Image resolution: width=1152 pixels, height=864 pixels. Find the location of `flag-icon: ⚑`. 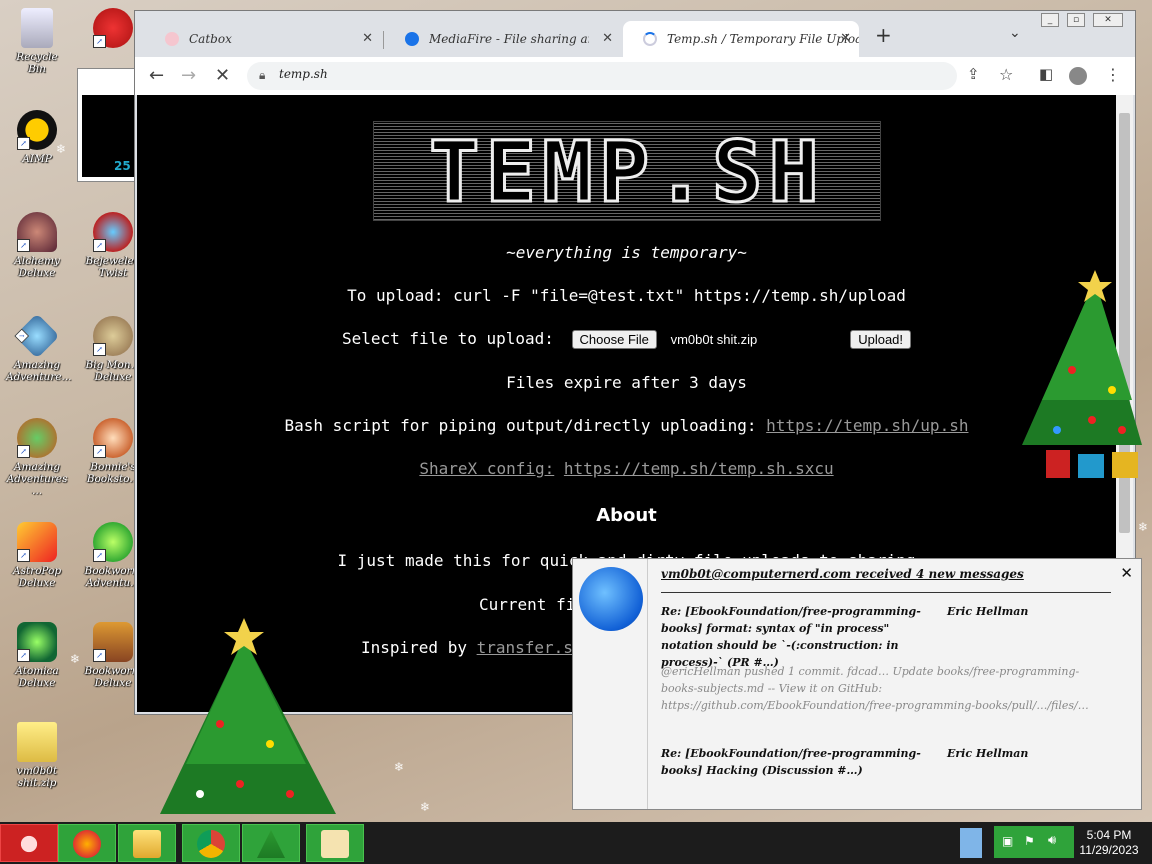

flag-icon: ⚑ is located at coordinates (1029, 841).